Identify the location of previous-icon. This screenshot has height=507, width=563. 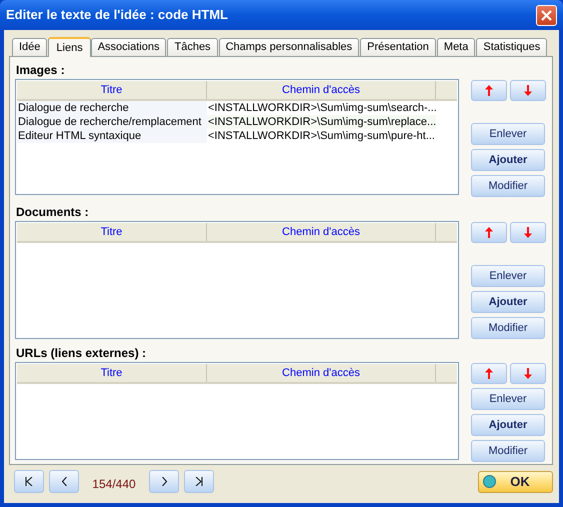
(64, 481).